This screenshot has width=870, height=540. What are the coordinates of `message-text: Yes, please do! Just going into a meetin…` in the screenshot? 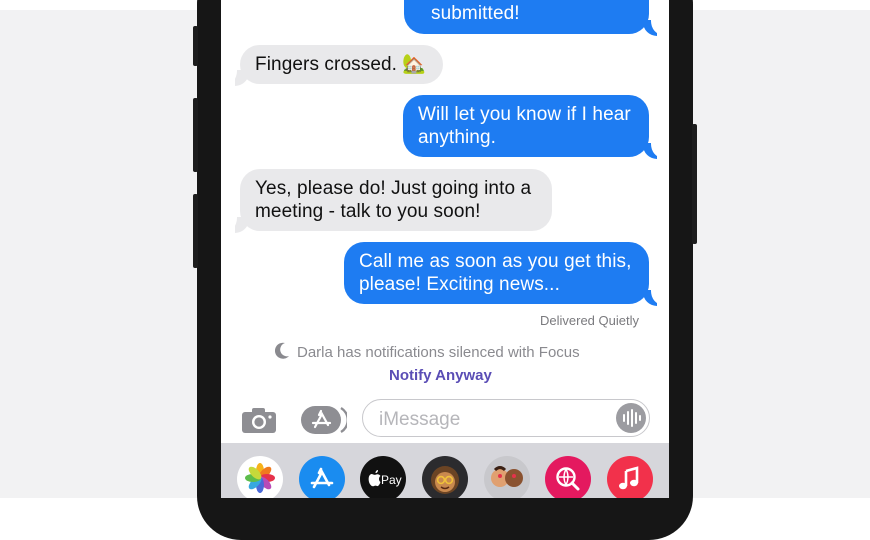 It's located at (393, 200).